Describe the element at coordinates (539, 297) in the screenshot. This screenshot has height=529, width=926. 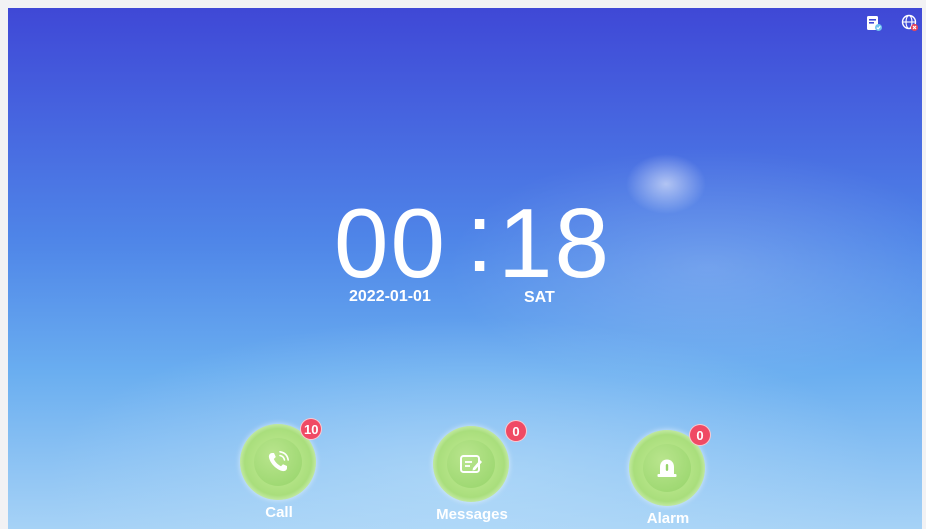
I see `weekday-label: SAT` at that location.